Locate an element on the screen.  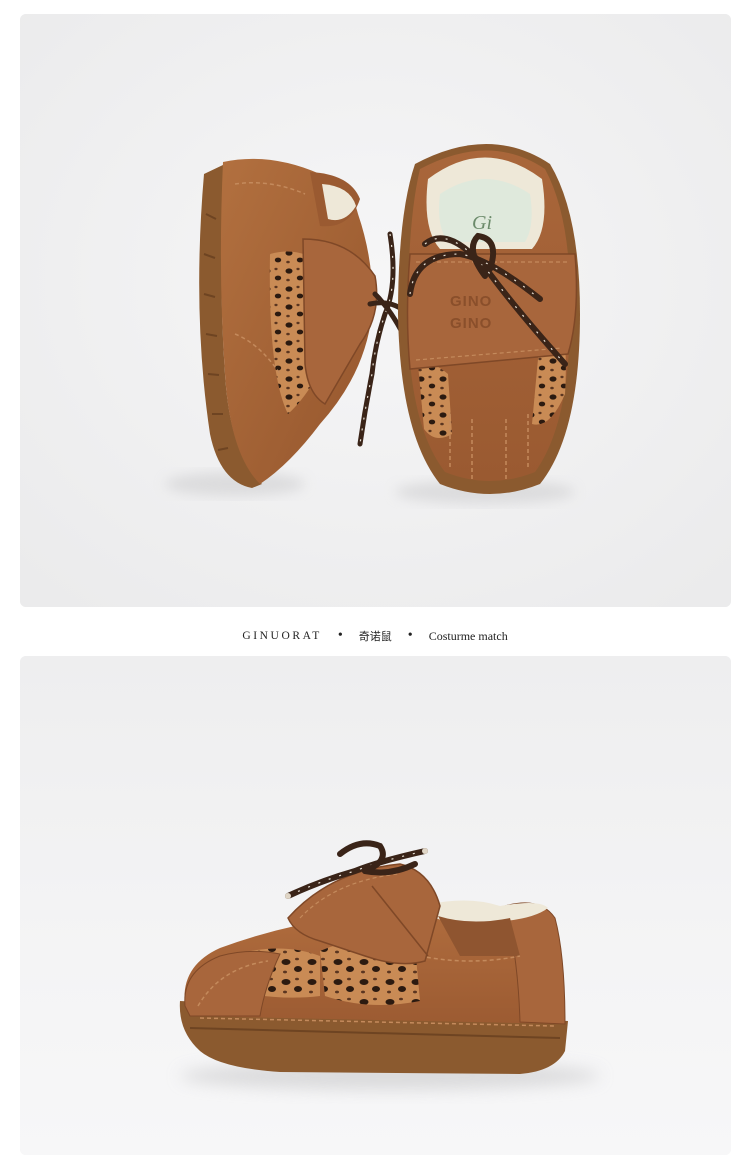
svg-text: Gi is located at coordinates (482, 223).